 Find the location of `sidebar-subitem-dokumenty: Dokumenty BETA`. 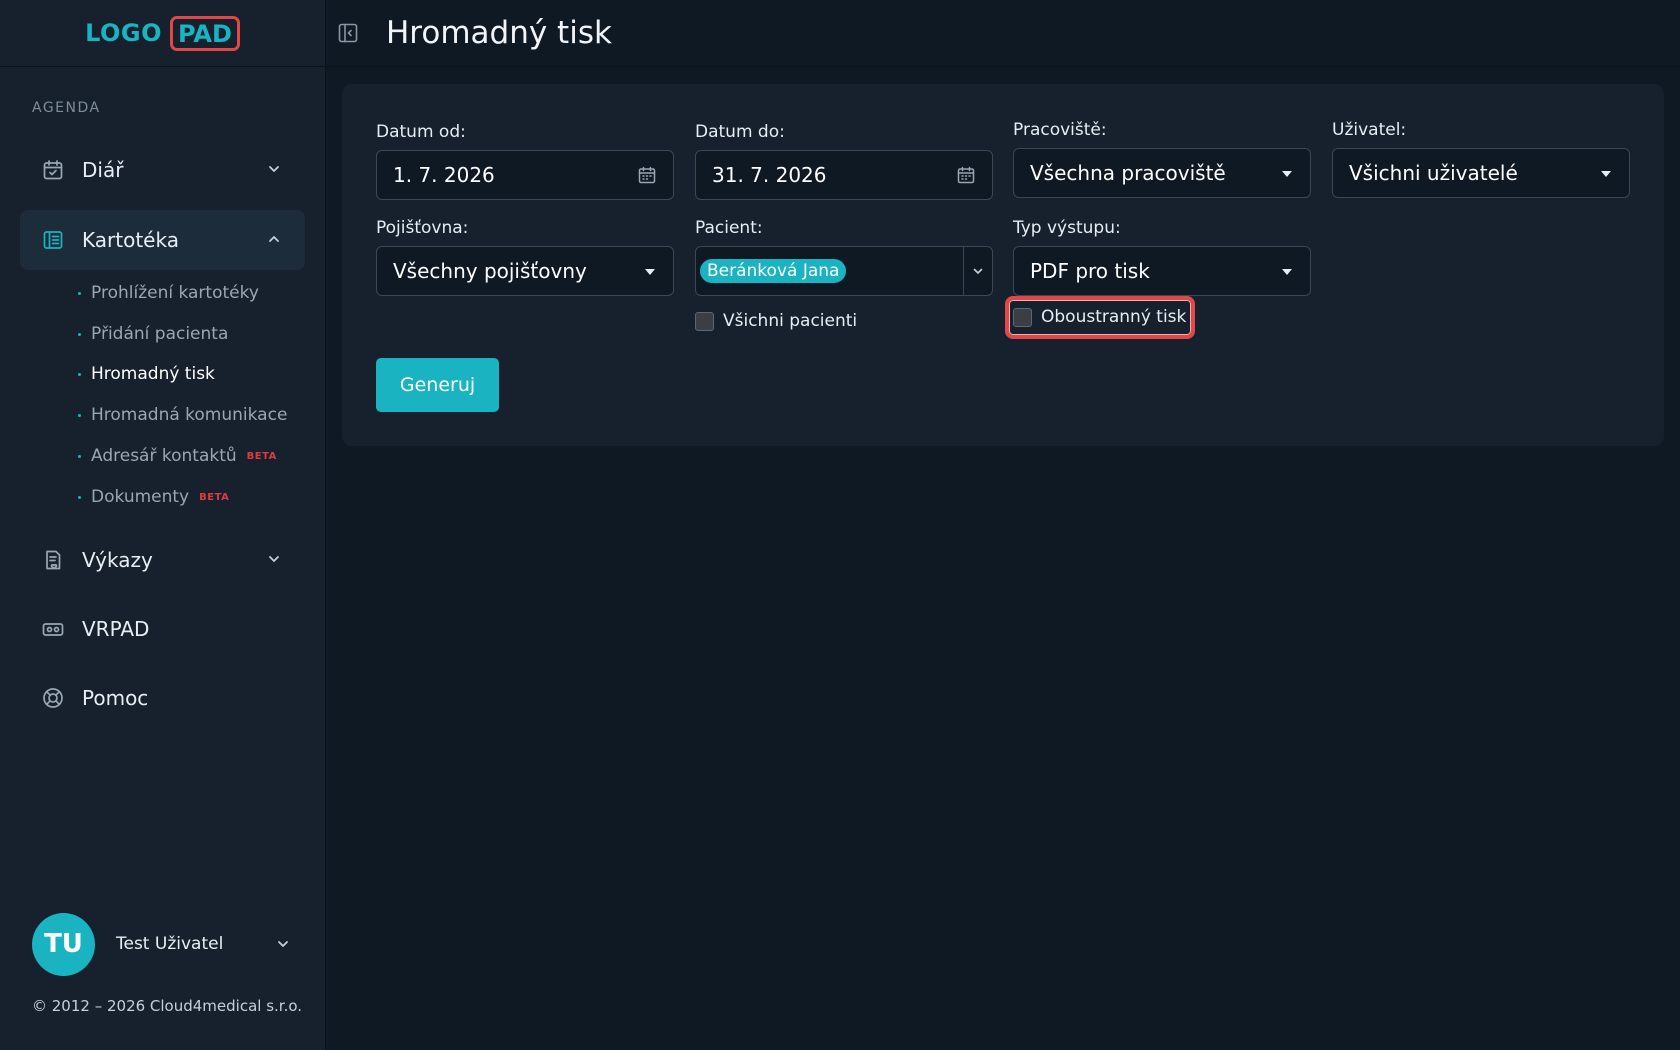

sidebar-subitem-dokumenty: Dokumenty BETA is located at coordinates (153, 497).